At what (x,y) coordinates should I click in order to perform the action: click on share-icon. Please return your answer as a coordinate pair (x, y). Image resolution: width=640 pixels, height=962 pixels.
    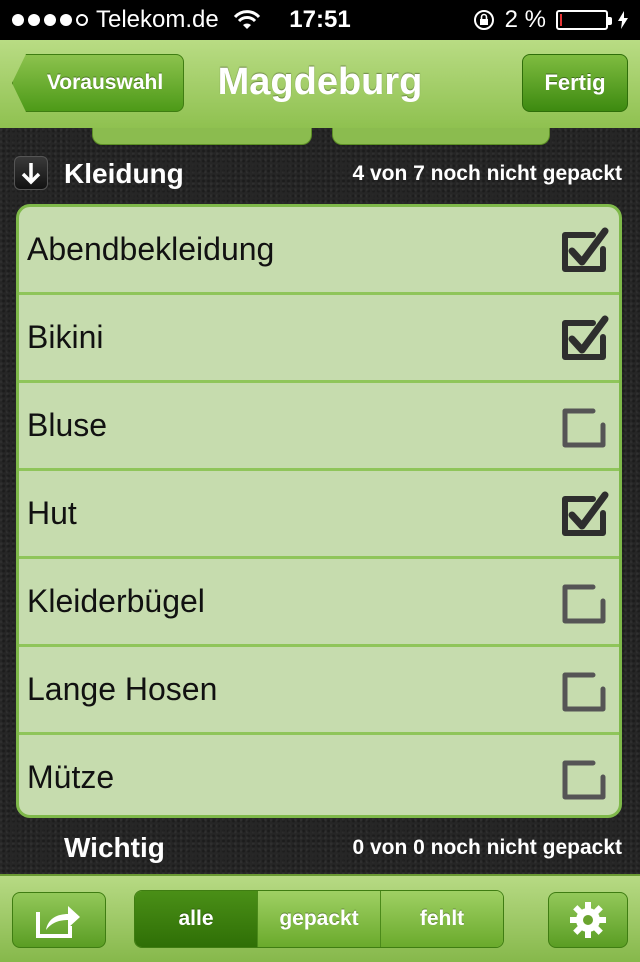
    Looking at the image, I should click on (58, 922).